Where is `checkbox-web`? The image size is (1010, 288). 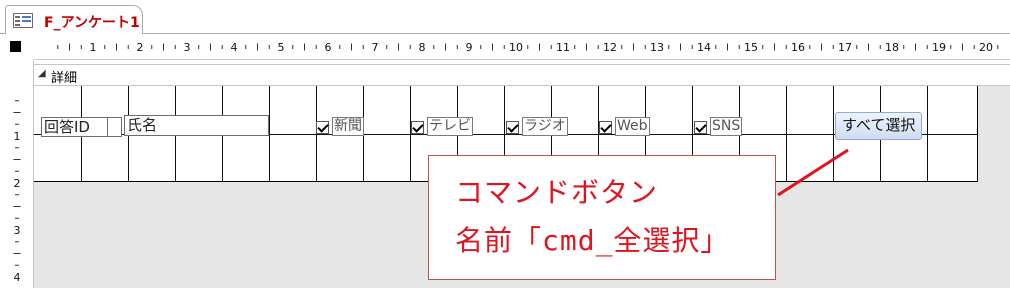 checkbox-web is located at coordinates (605, 127).